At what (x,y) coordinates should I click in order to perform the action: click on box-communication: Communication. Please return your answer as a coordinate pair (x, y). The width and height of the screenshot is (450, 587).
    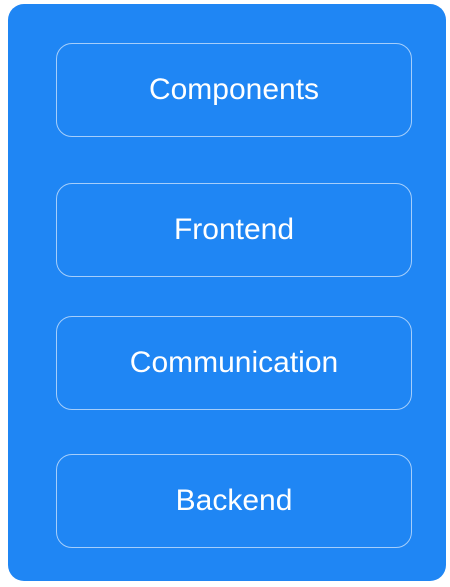
    Looking at the image, I should click on (234, 363).